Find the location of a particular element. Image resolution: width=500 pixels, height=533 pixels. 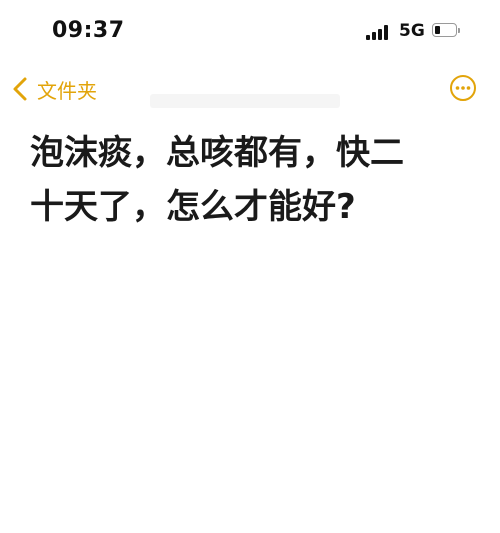

chevron-left-icon is located at coordinates (20, 89).